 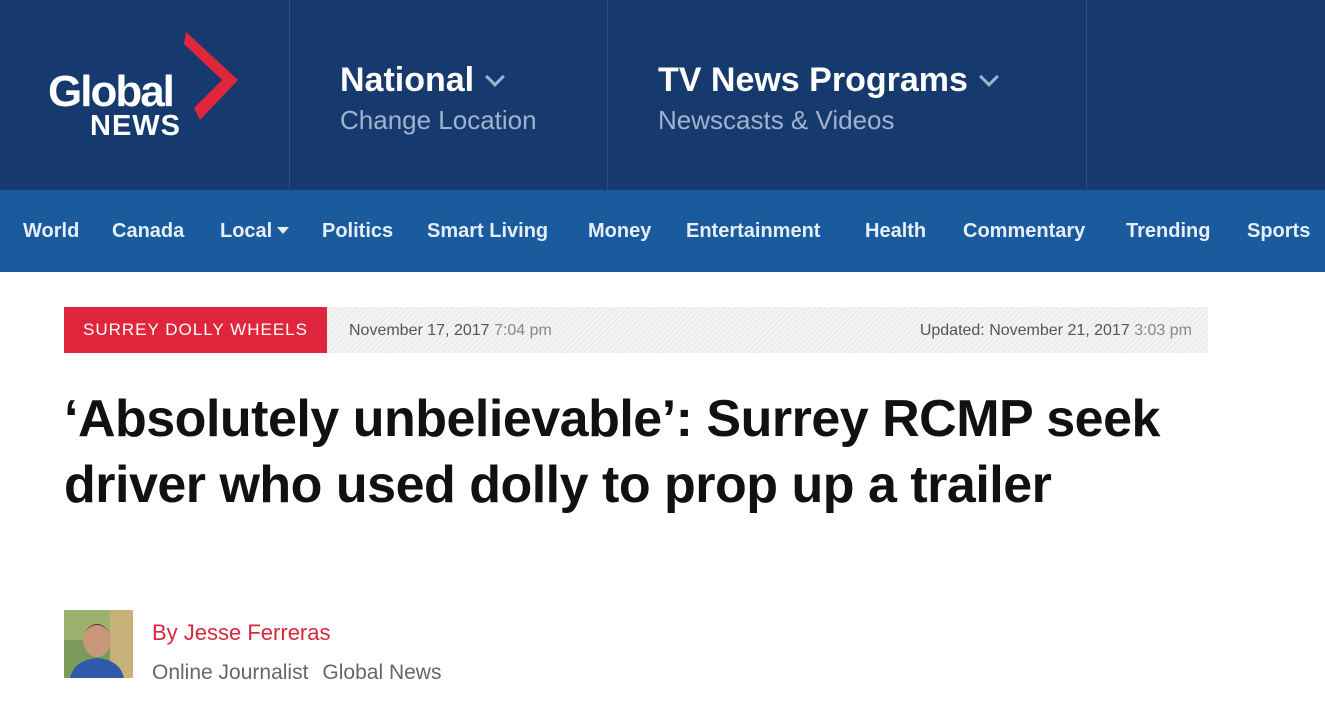 I want to click on nav-item-politics: Politics, so click(x=357, y=231).